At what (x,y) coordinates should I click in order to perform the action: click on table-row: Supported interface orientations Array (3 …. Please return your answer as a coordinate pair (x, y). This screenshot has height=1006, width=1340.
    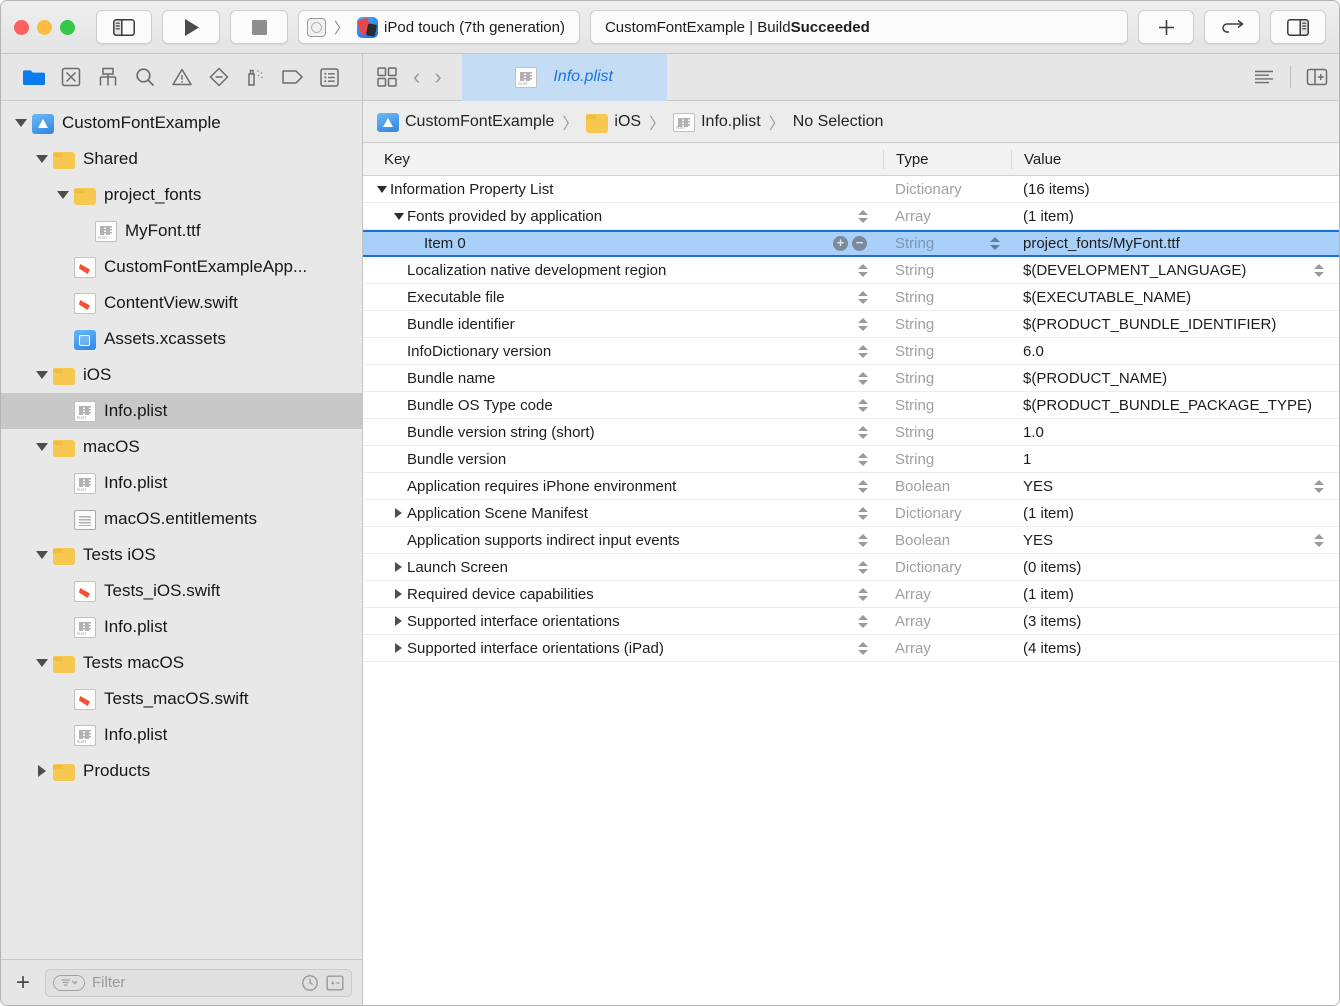
    Looking at the image, I should click on (851, 621).